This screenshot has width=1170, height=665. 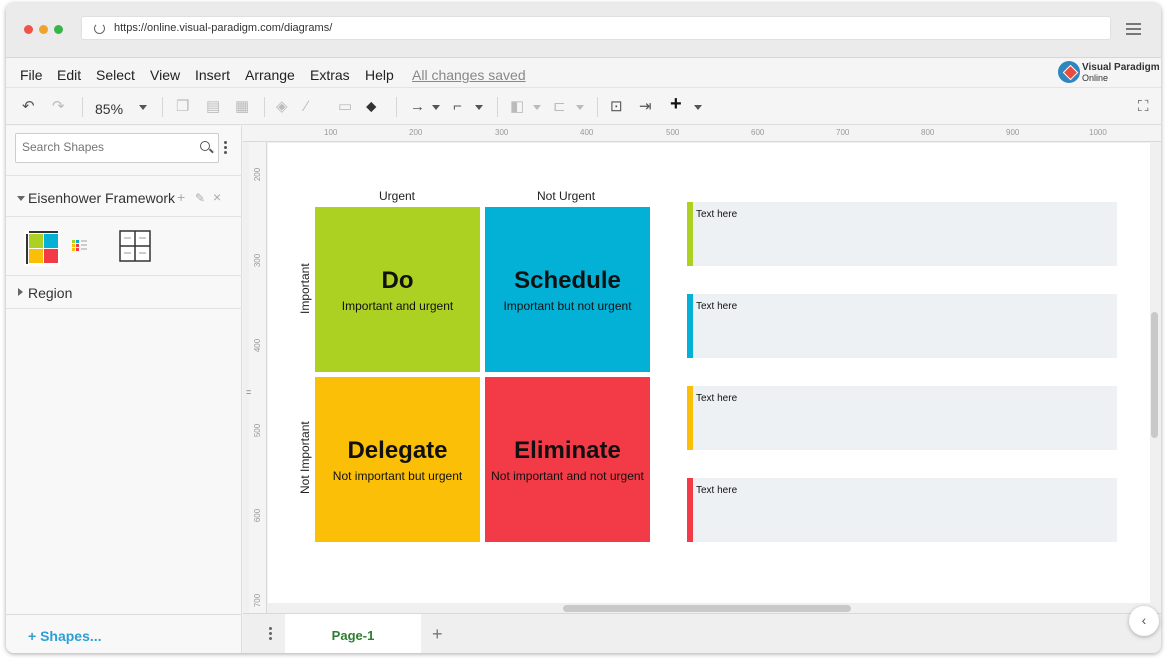 What do you see at coordinates (517, 107) in the screenshot?
I see `to-front-icon: ◧` at bounding box center [517, 107].